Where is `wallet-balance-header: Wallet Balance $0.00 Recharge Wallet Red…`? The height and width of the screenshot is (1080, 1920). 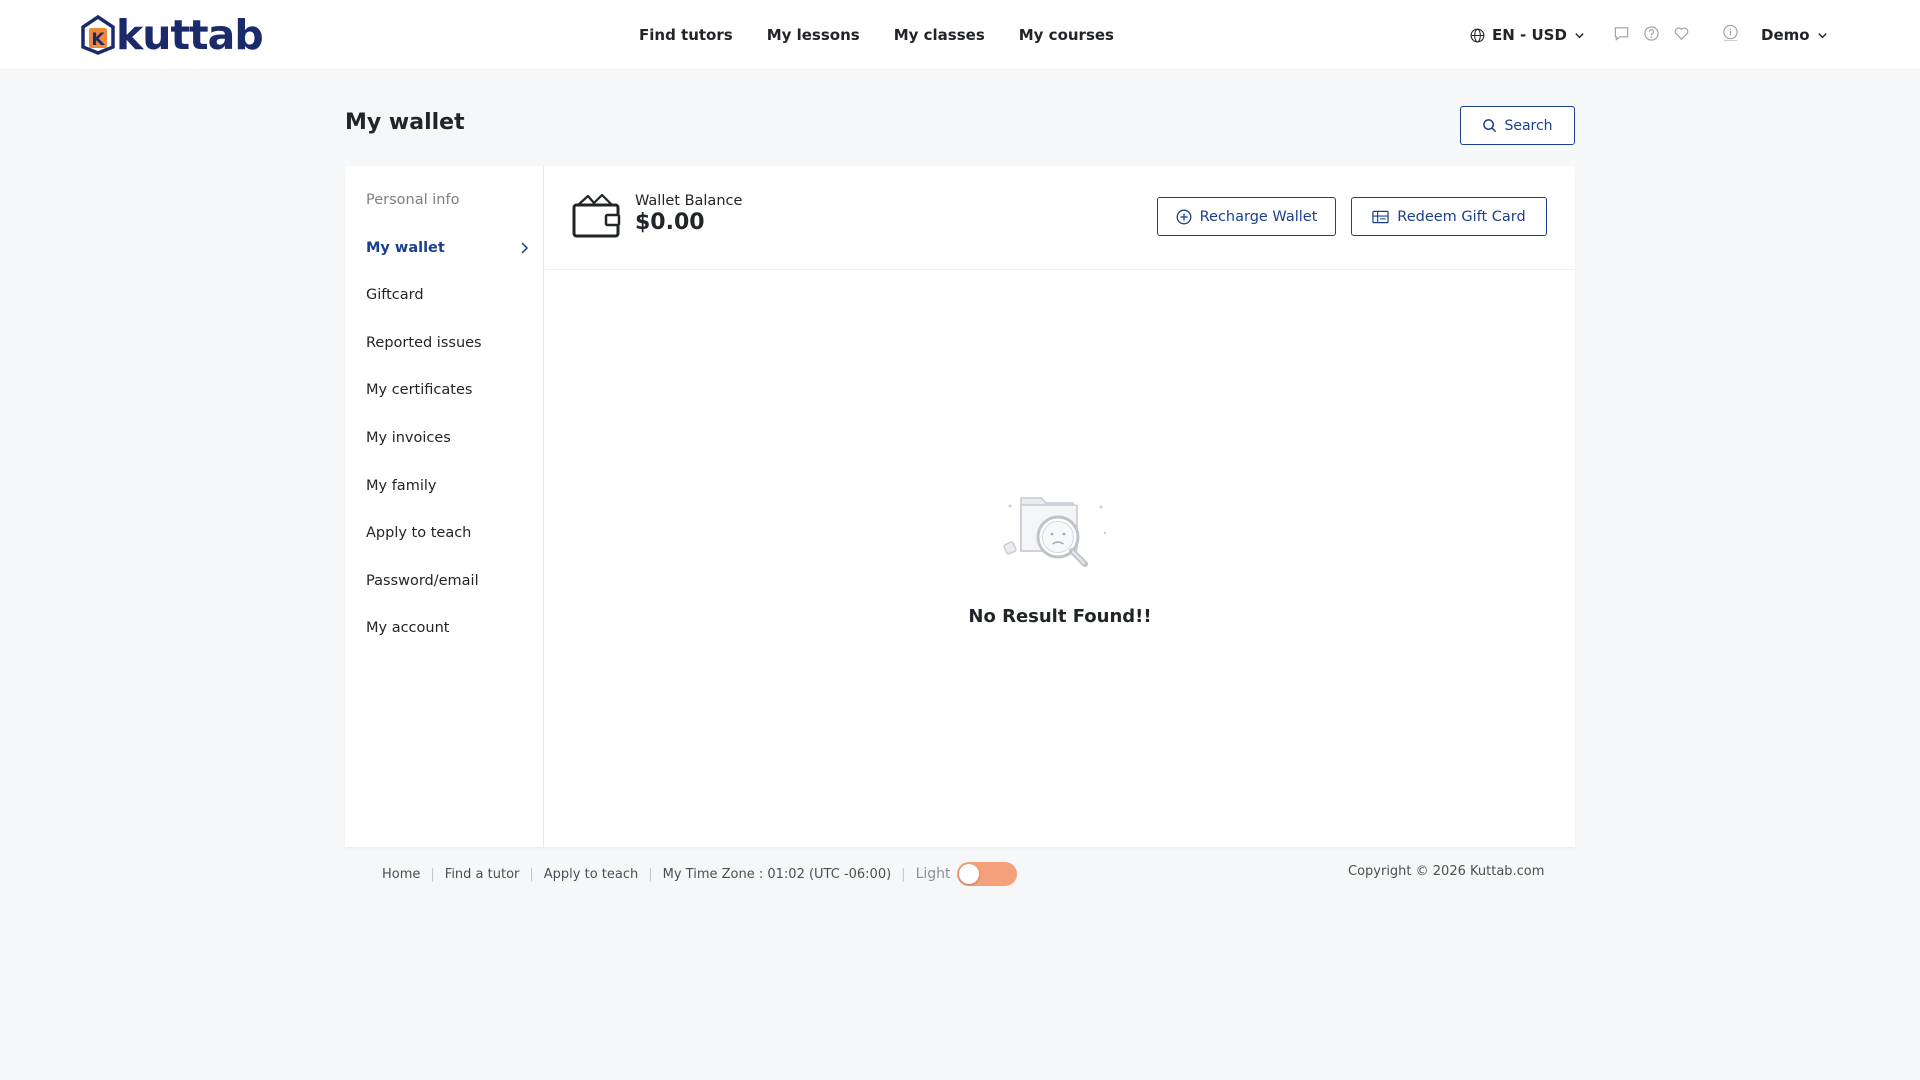
wallet-balance-header: Wallet Balance $0.00 Recharge Wallet Red… is located at coordinates (1060, 218).